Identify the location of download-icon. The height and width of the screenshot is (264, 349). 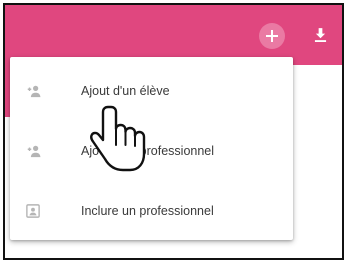
(320, 34).